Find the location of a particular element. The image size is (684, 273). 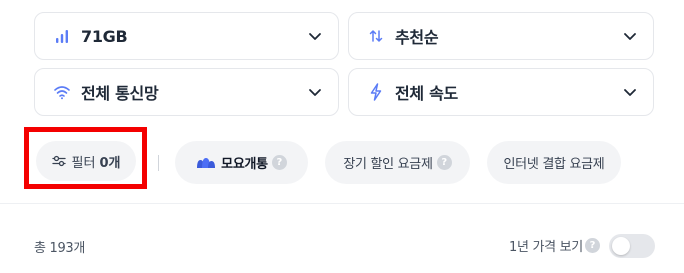

year-price-label: 1년 가격 보기 is located at coordinates (546, 247).